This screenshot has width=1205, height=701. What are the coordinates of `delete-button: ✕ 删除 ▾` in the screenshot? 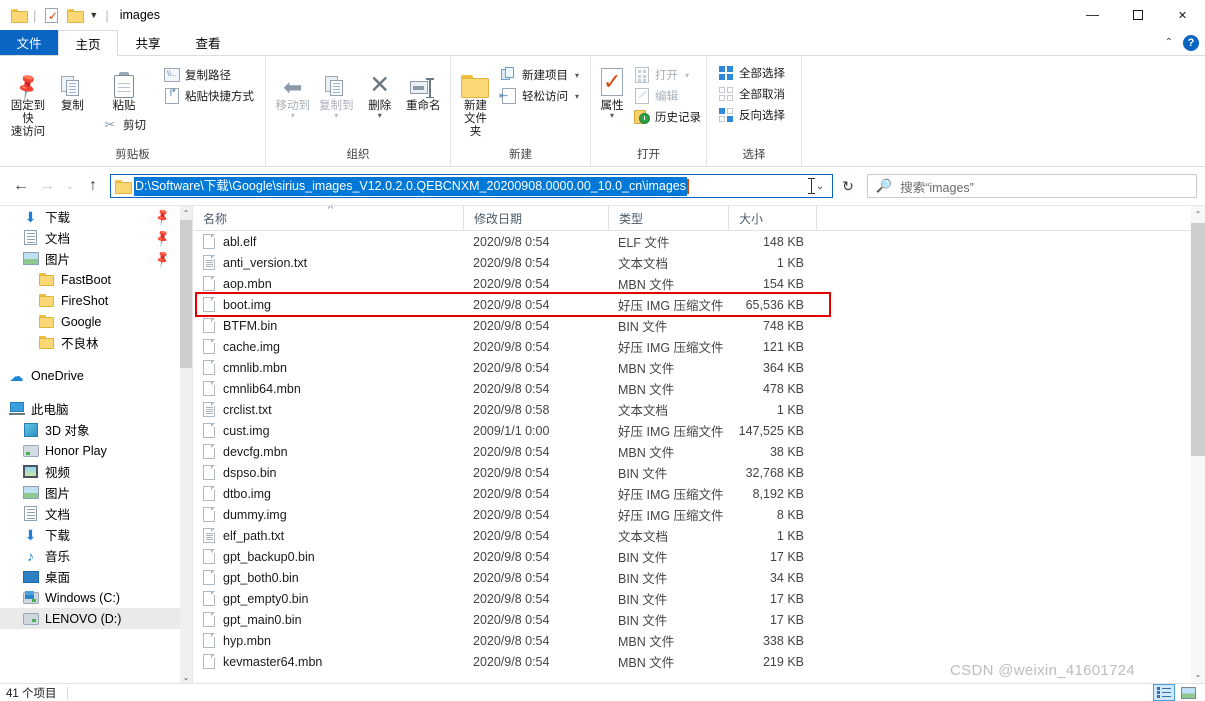 It's located at (380, 90).